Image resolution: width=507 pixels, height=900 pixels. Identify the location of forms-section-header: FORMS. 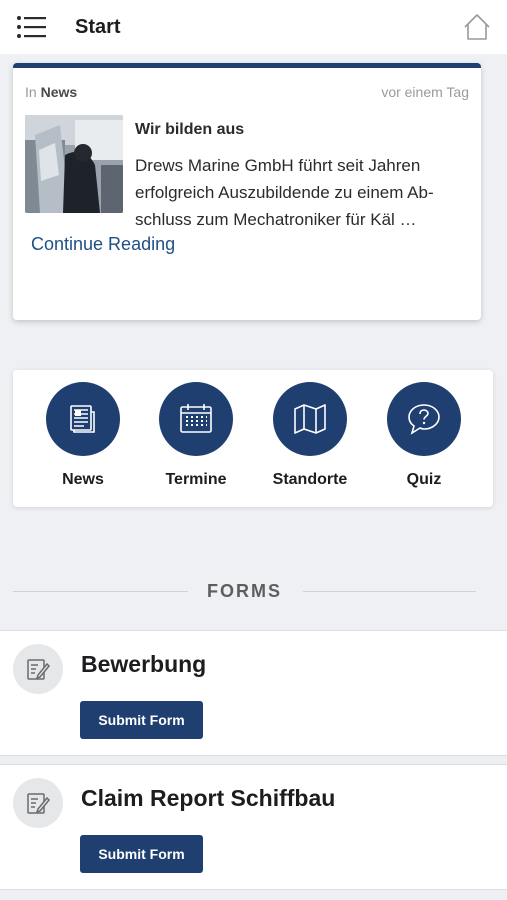
(244, 592).